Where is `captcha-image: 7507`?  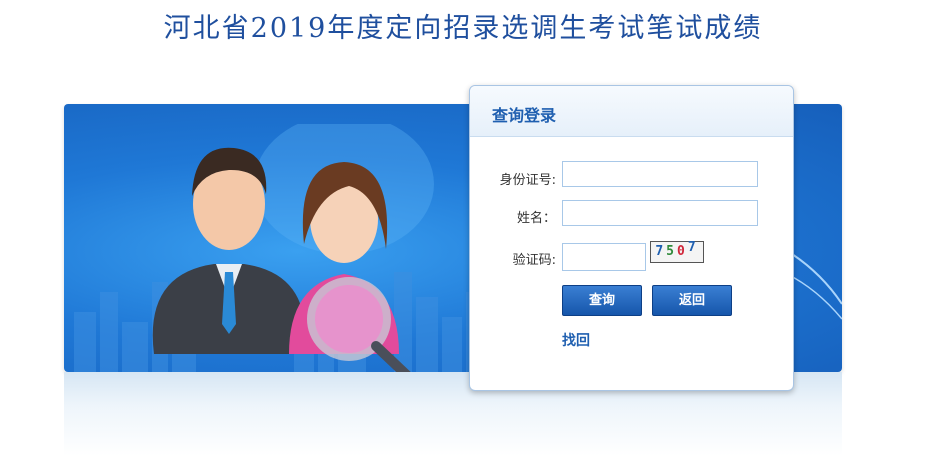 captcha-image: 7507 is located at coordinates (677, 251).